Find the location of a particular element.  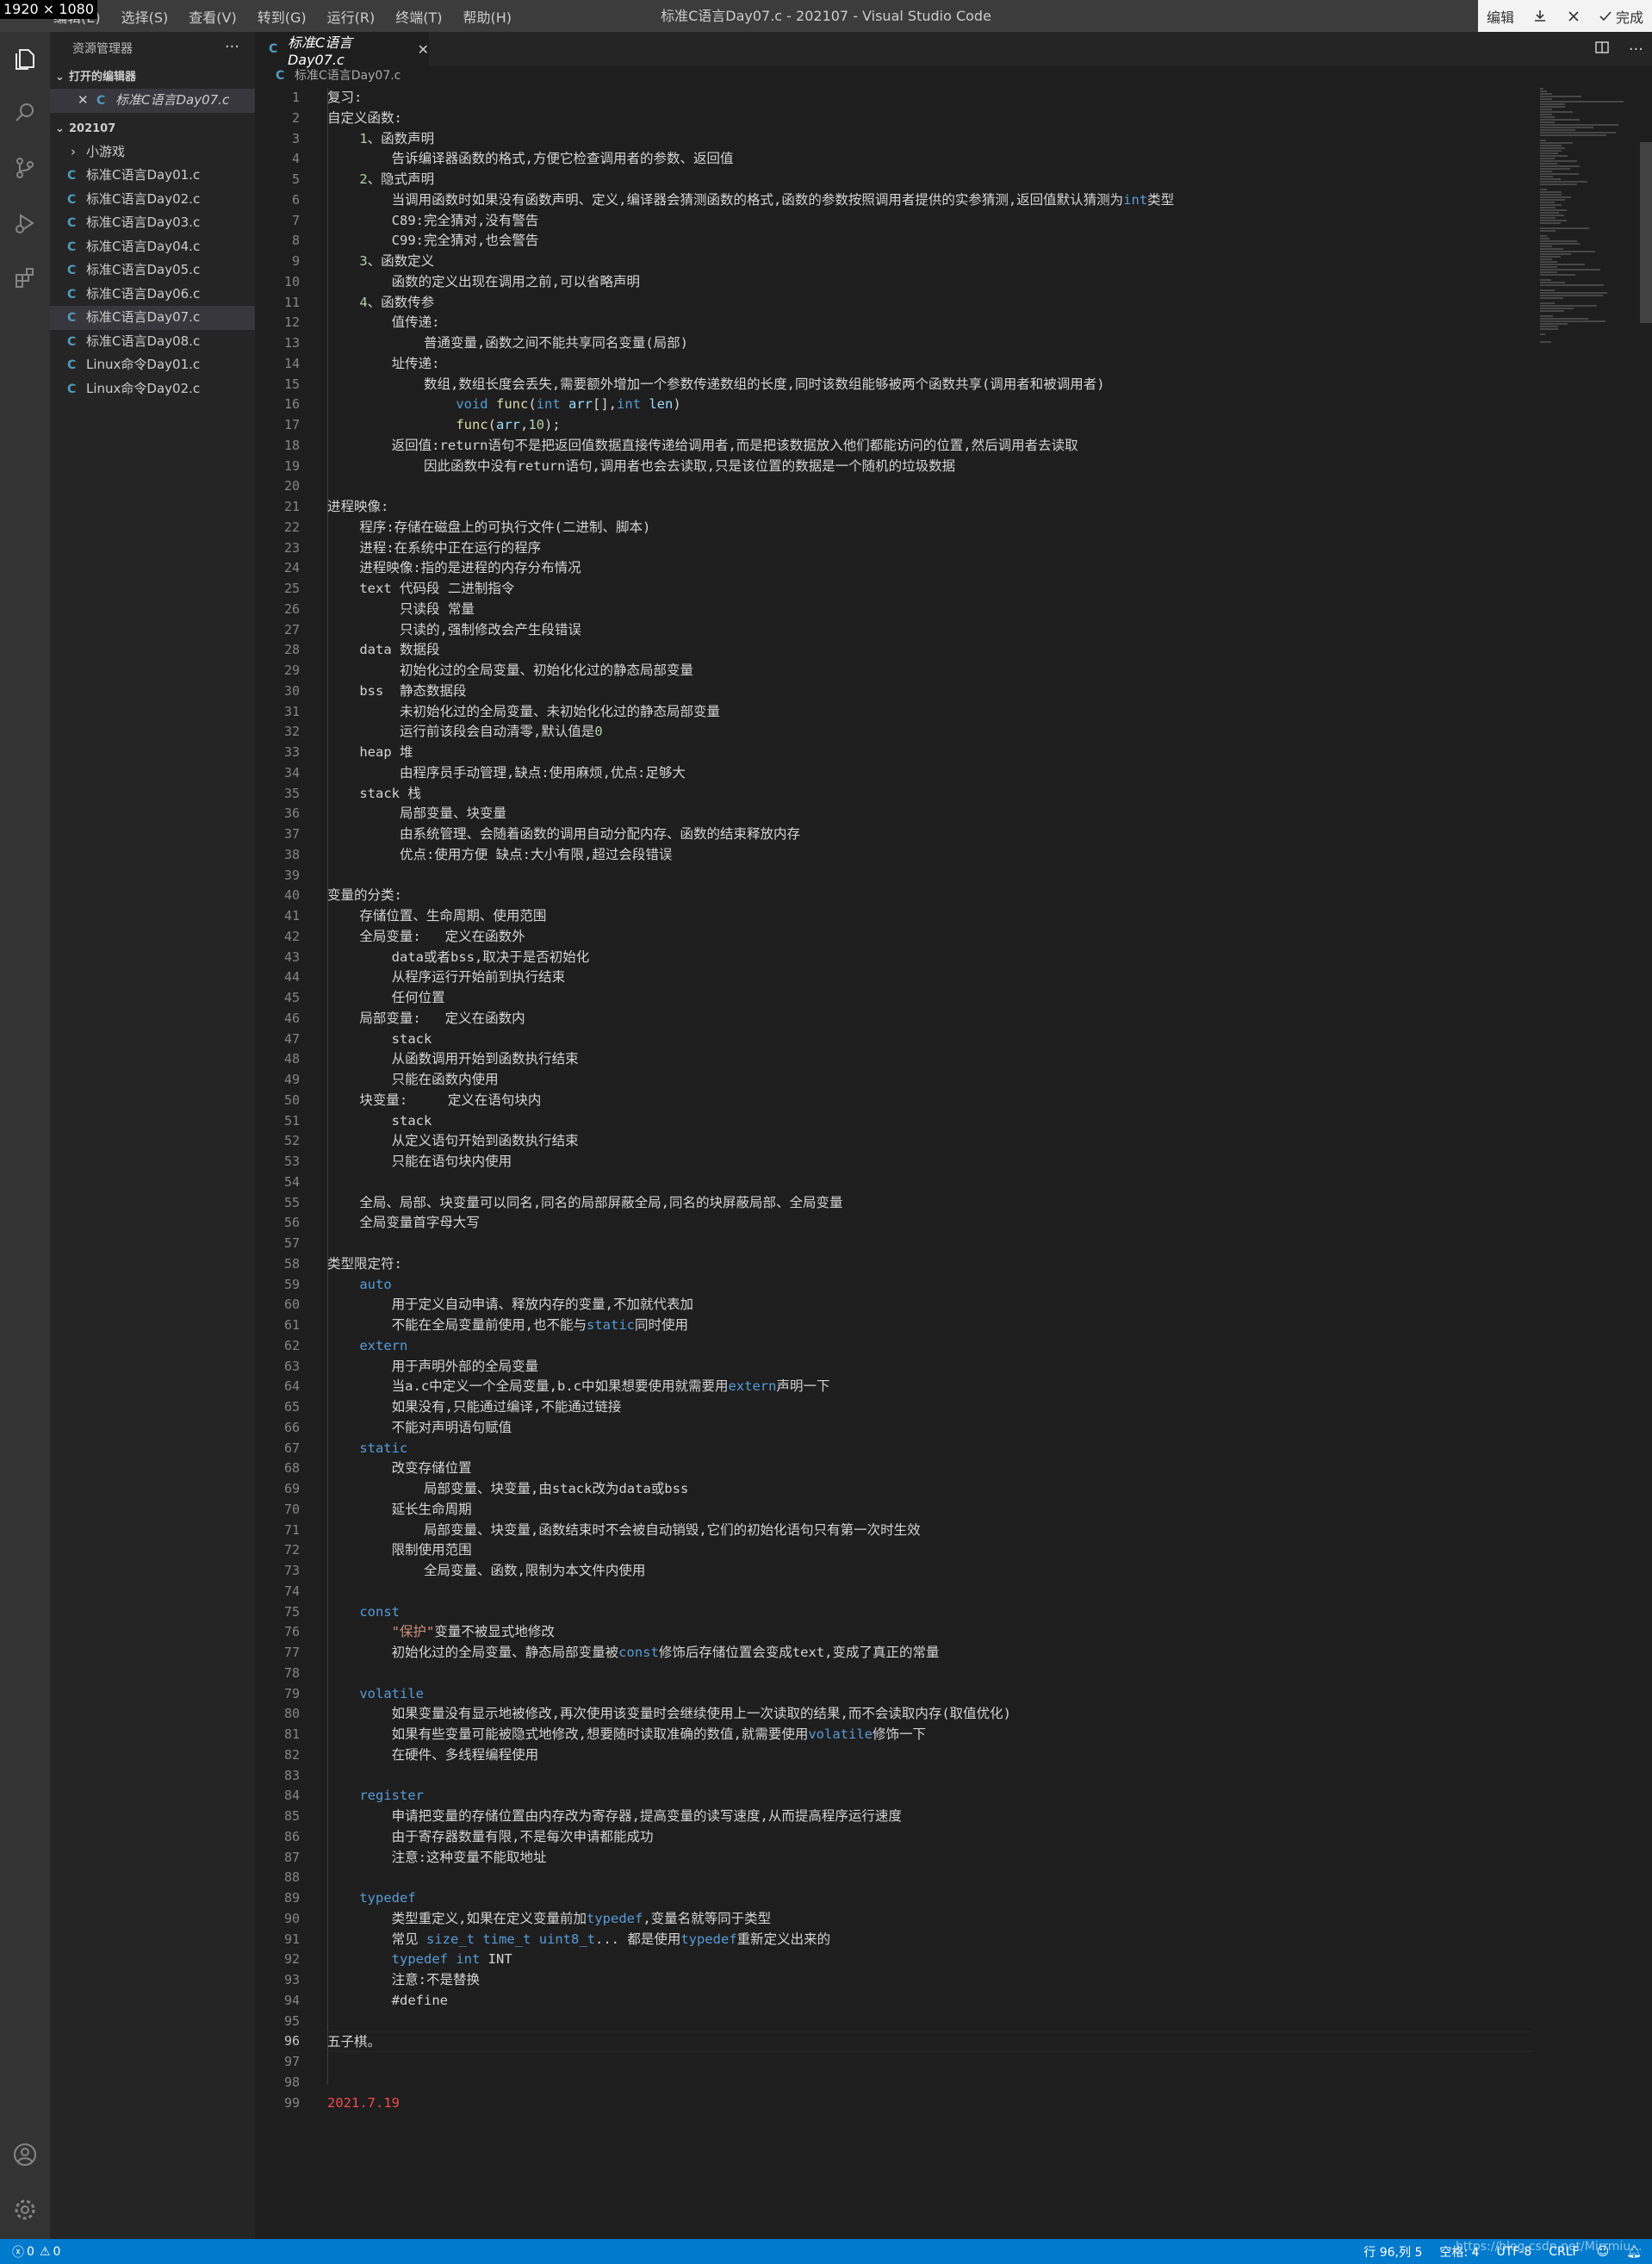

code-line: bss 静态数据段 is located at coordinates (930, 691).